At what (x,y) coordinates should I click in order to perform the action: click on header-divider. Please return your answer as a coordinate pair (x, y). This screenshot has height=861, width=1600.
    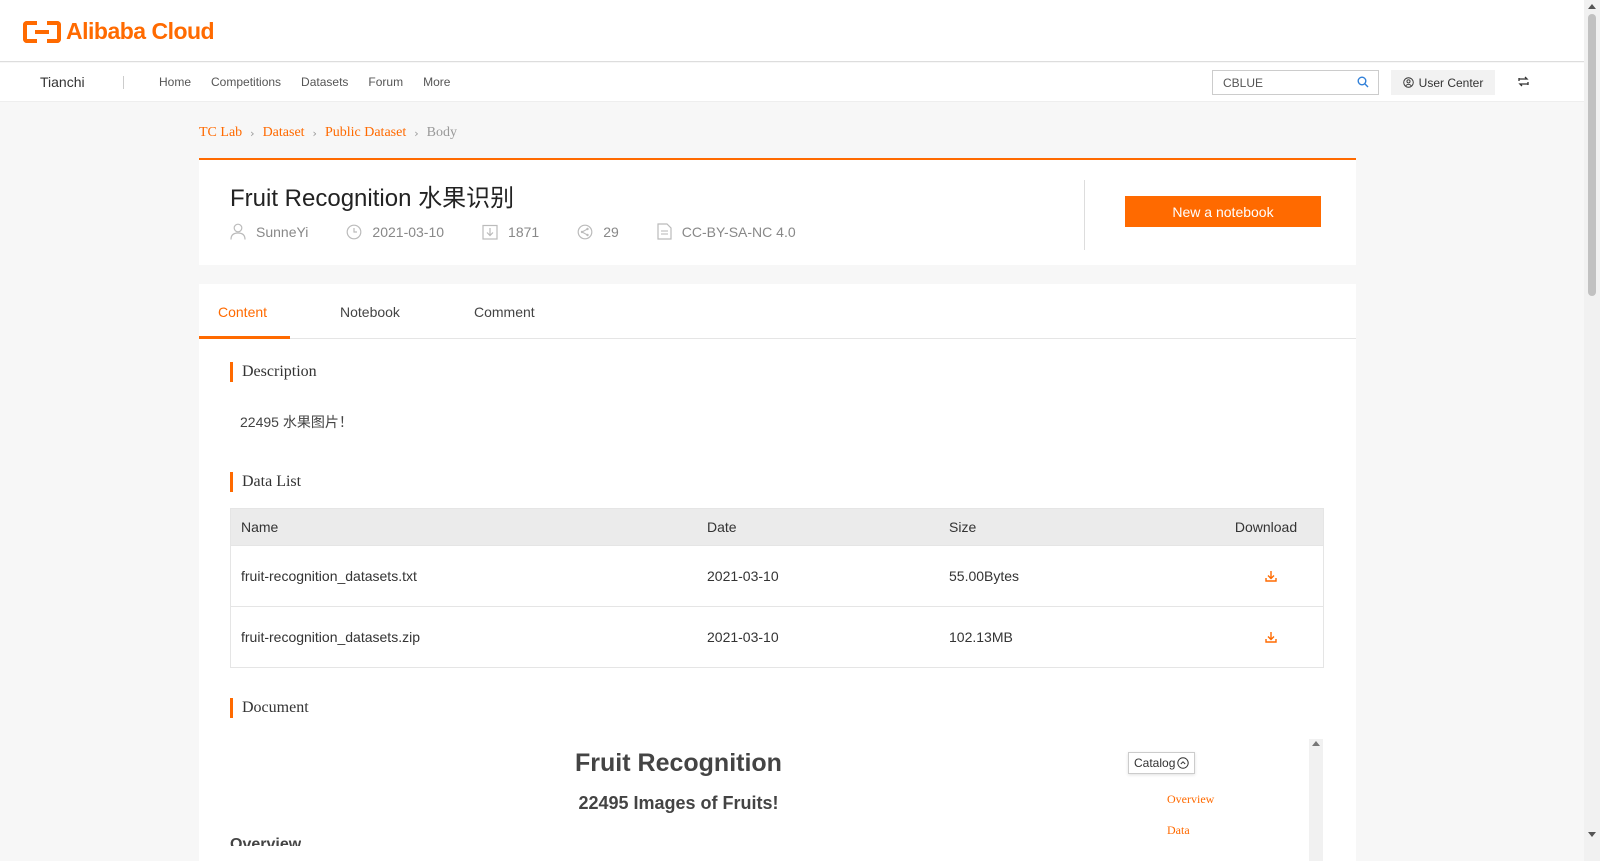
    Looking at the image, I should click on (1084, 215).